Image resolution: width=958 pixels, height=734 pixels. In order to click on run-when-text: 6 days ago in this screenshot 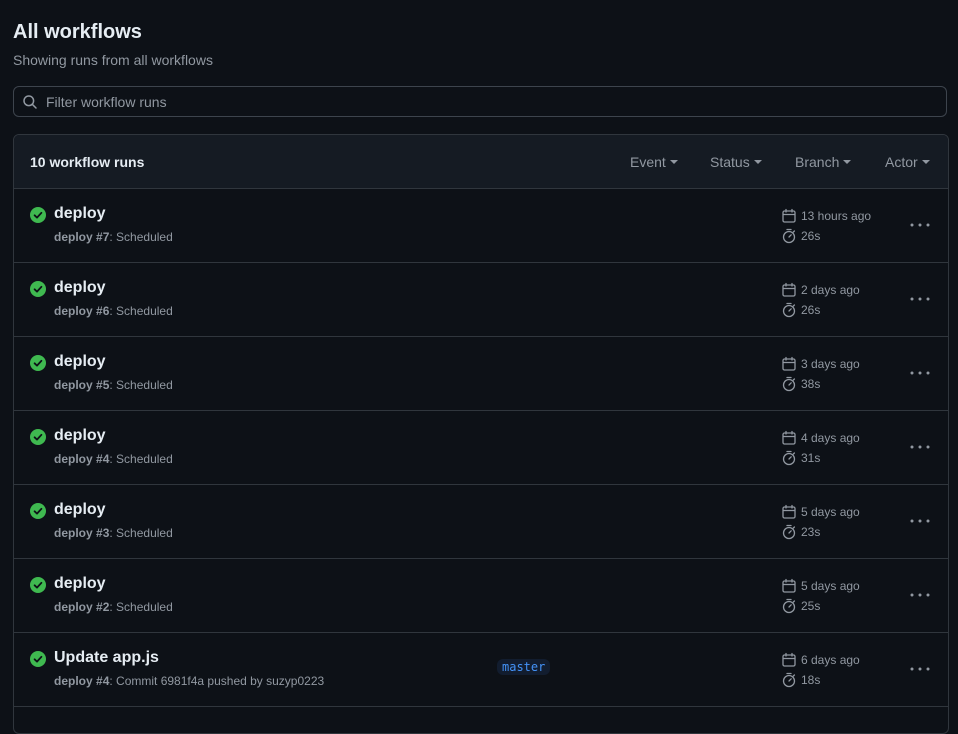, I will do `click(830, 660)`.